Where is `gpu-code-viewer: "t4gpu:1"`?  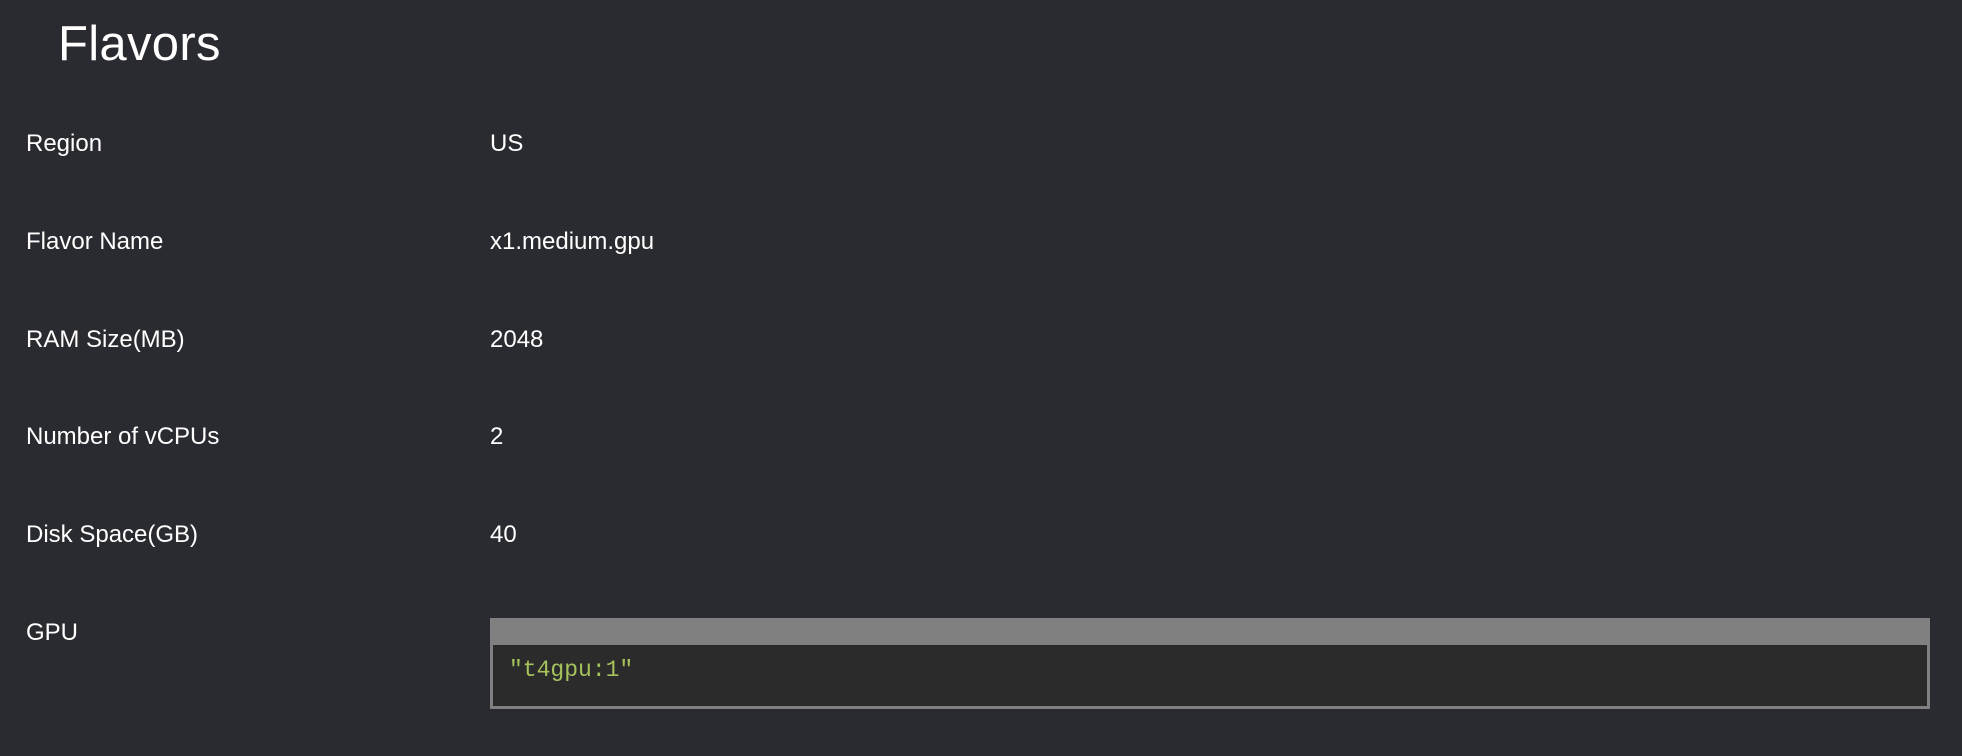 gpu-code-viewer: "t4gpu:1" is located at coordinates (1210, 663).